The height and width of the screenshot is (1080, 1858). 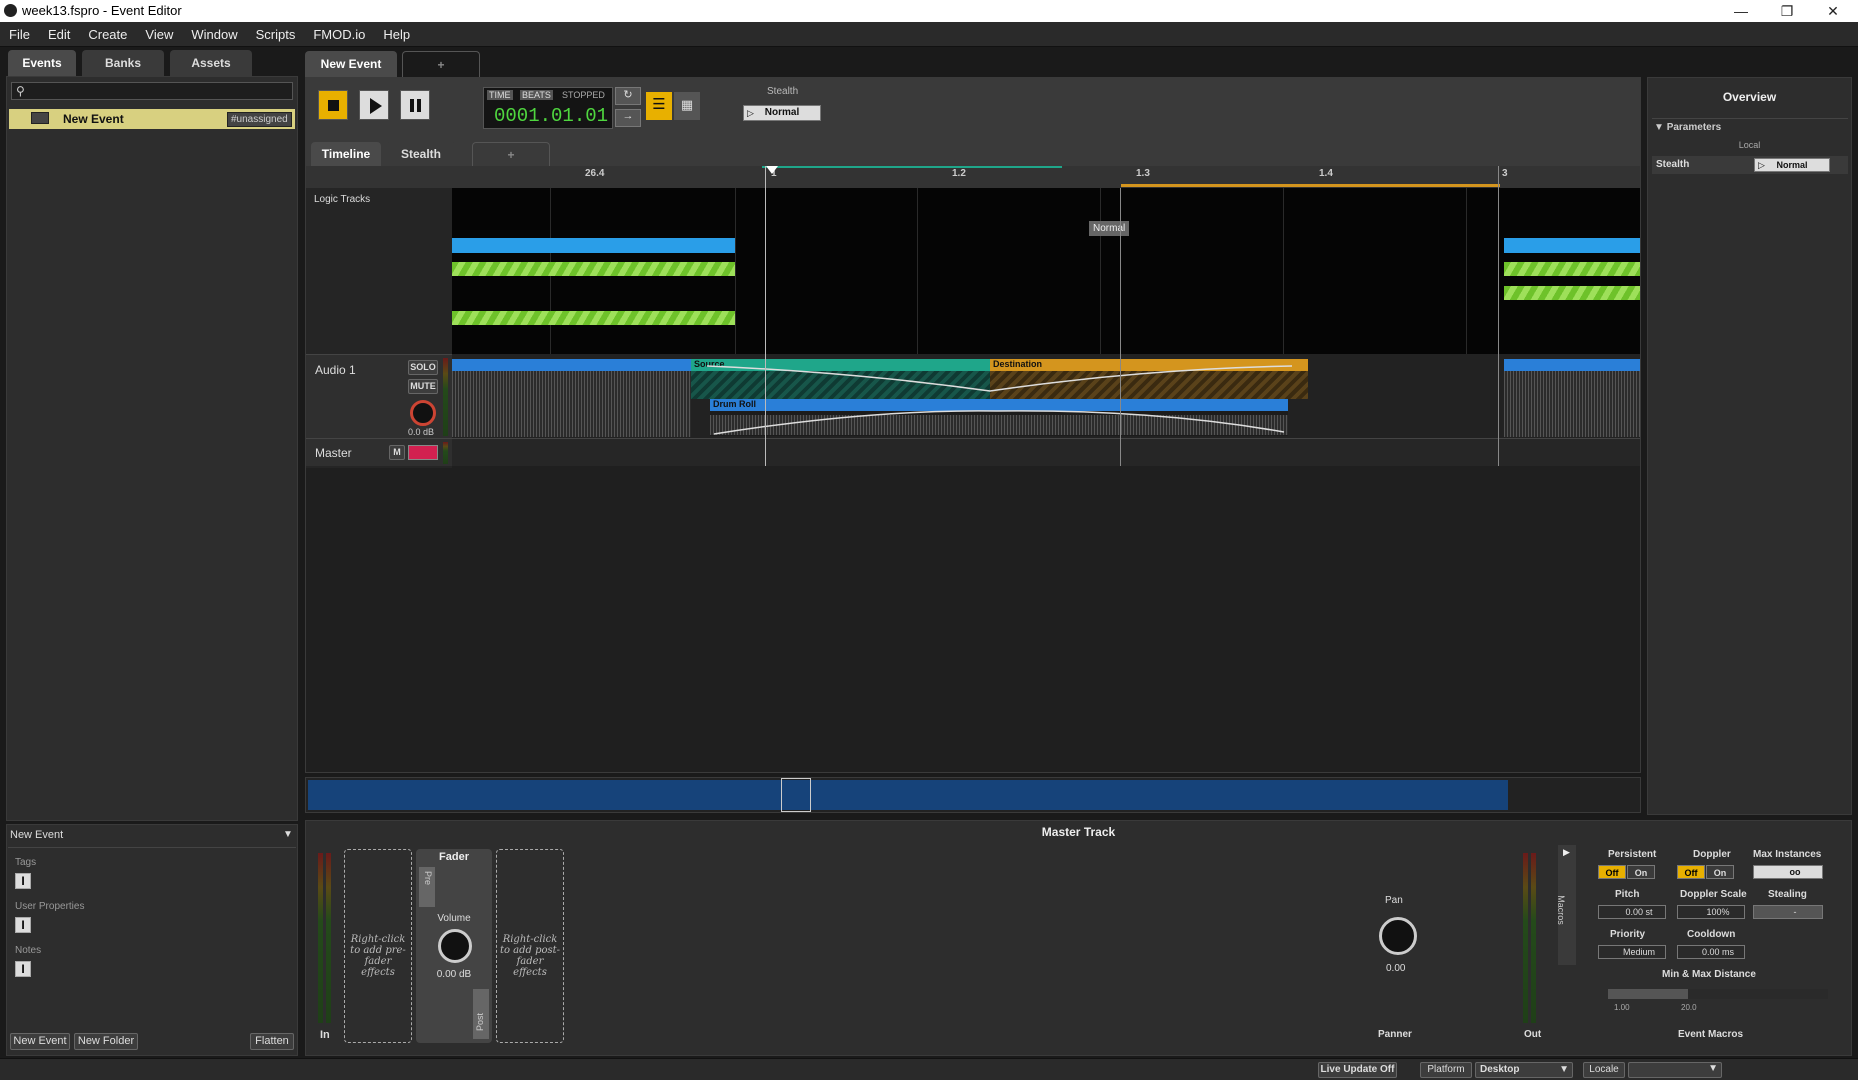 What do you see at coordinates (628, 96) in the screenshot?
I see `loop-icon: ↻` at bounding box center [628, 96].